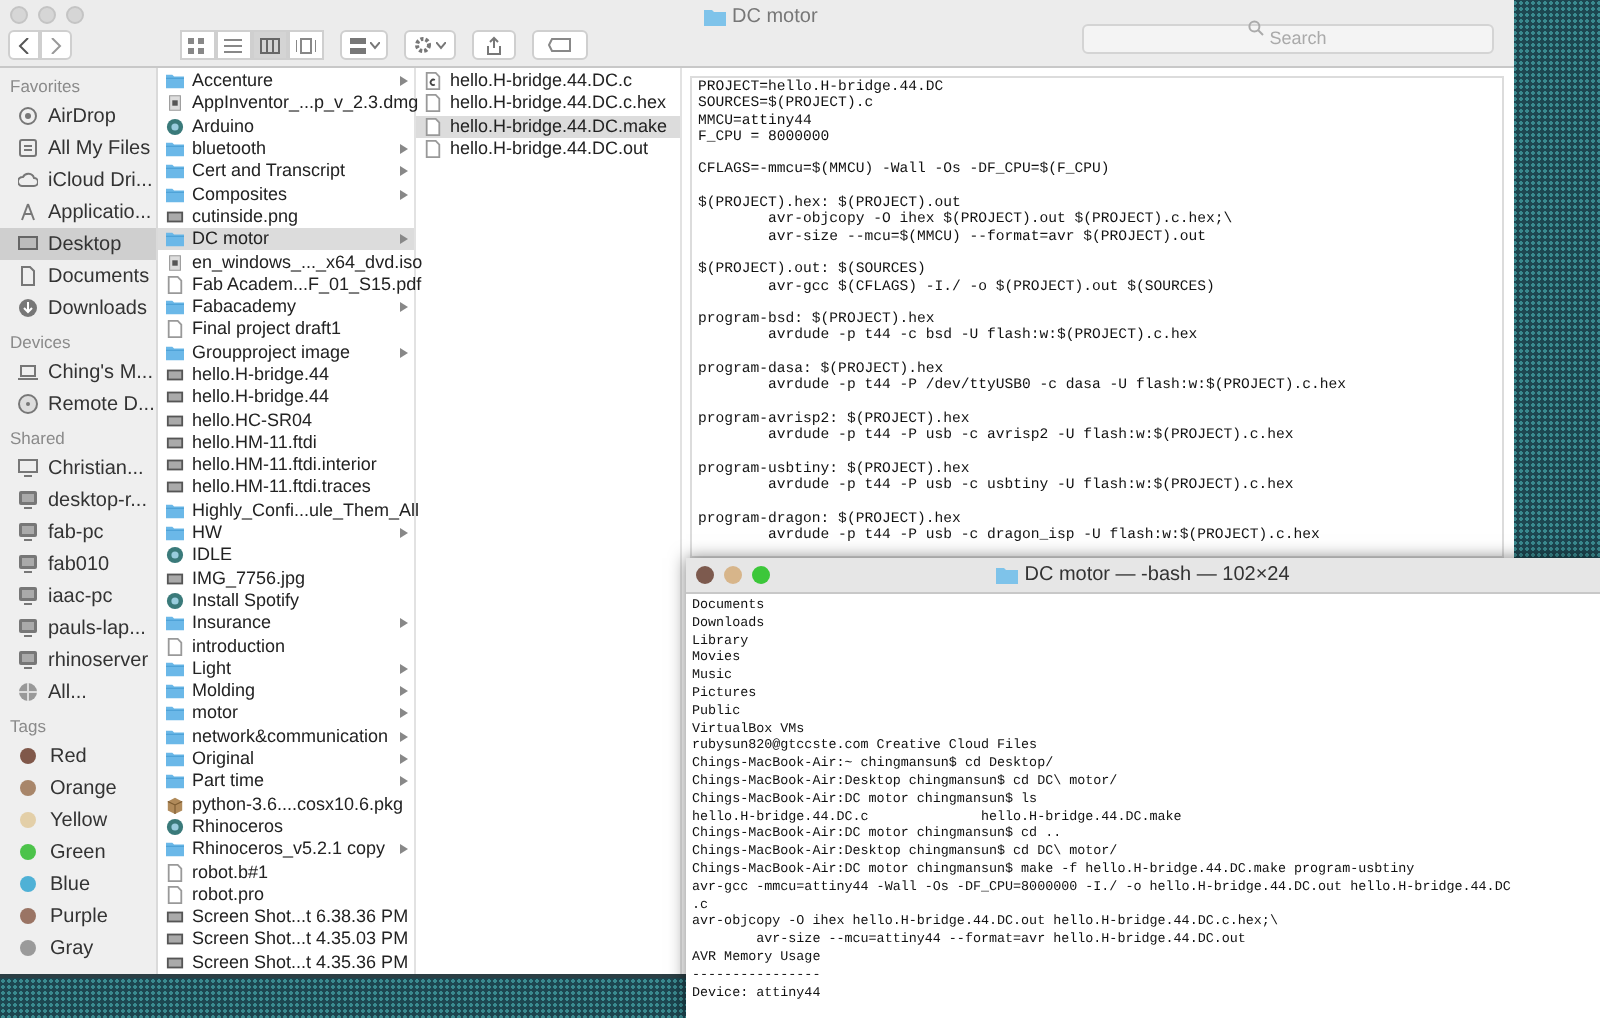  I want to click on file-item: python-3.6....cosx10.6.pkg, so click(286, 804).